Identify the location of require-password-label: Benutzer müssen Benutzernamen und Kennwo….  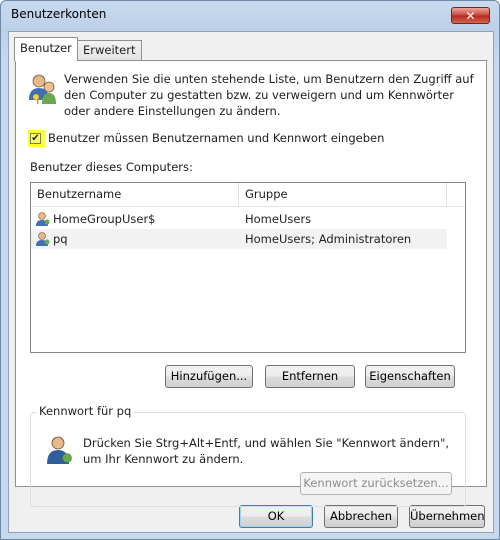
(216, 138).